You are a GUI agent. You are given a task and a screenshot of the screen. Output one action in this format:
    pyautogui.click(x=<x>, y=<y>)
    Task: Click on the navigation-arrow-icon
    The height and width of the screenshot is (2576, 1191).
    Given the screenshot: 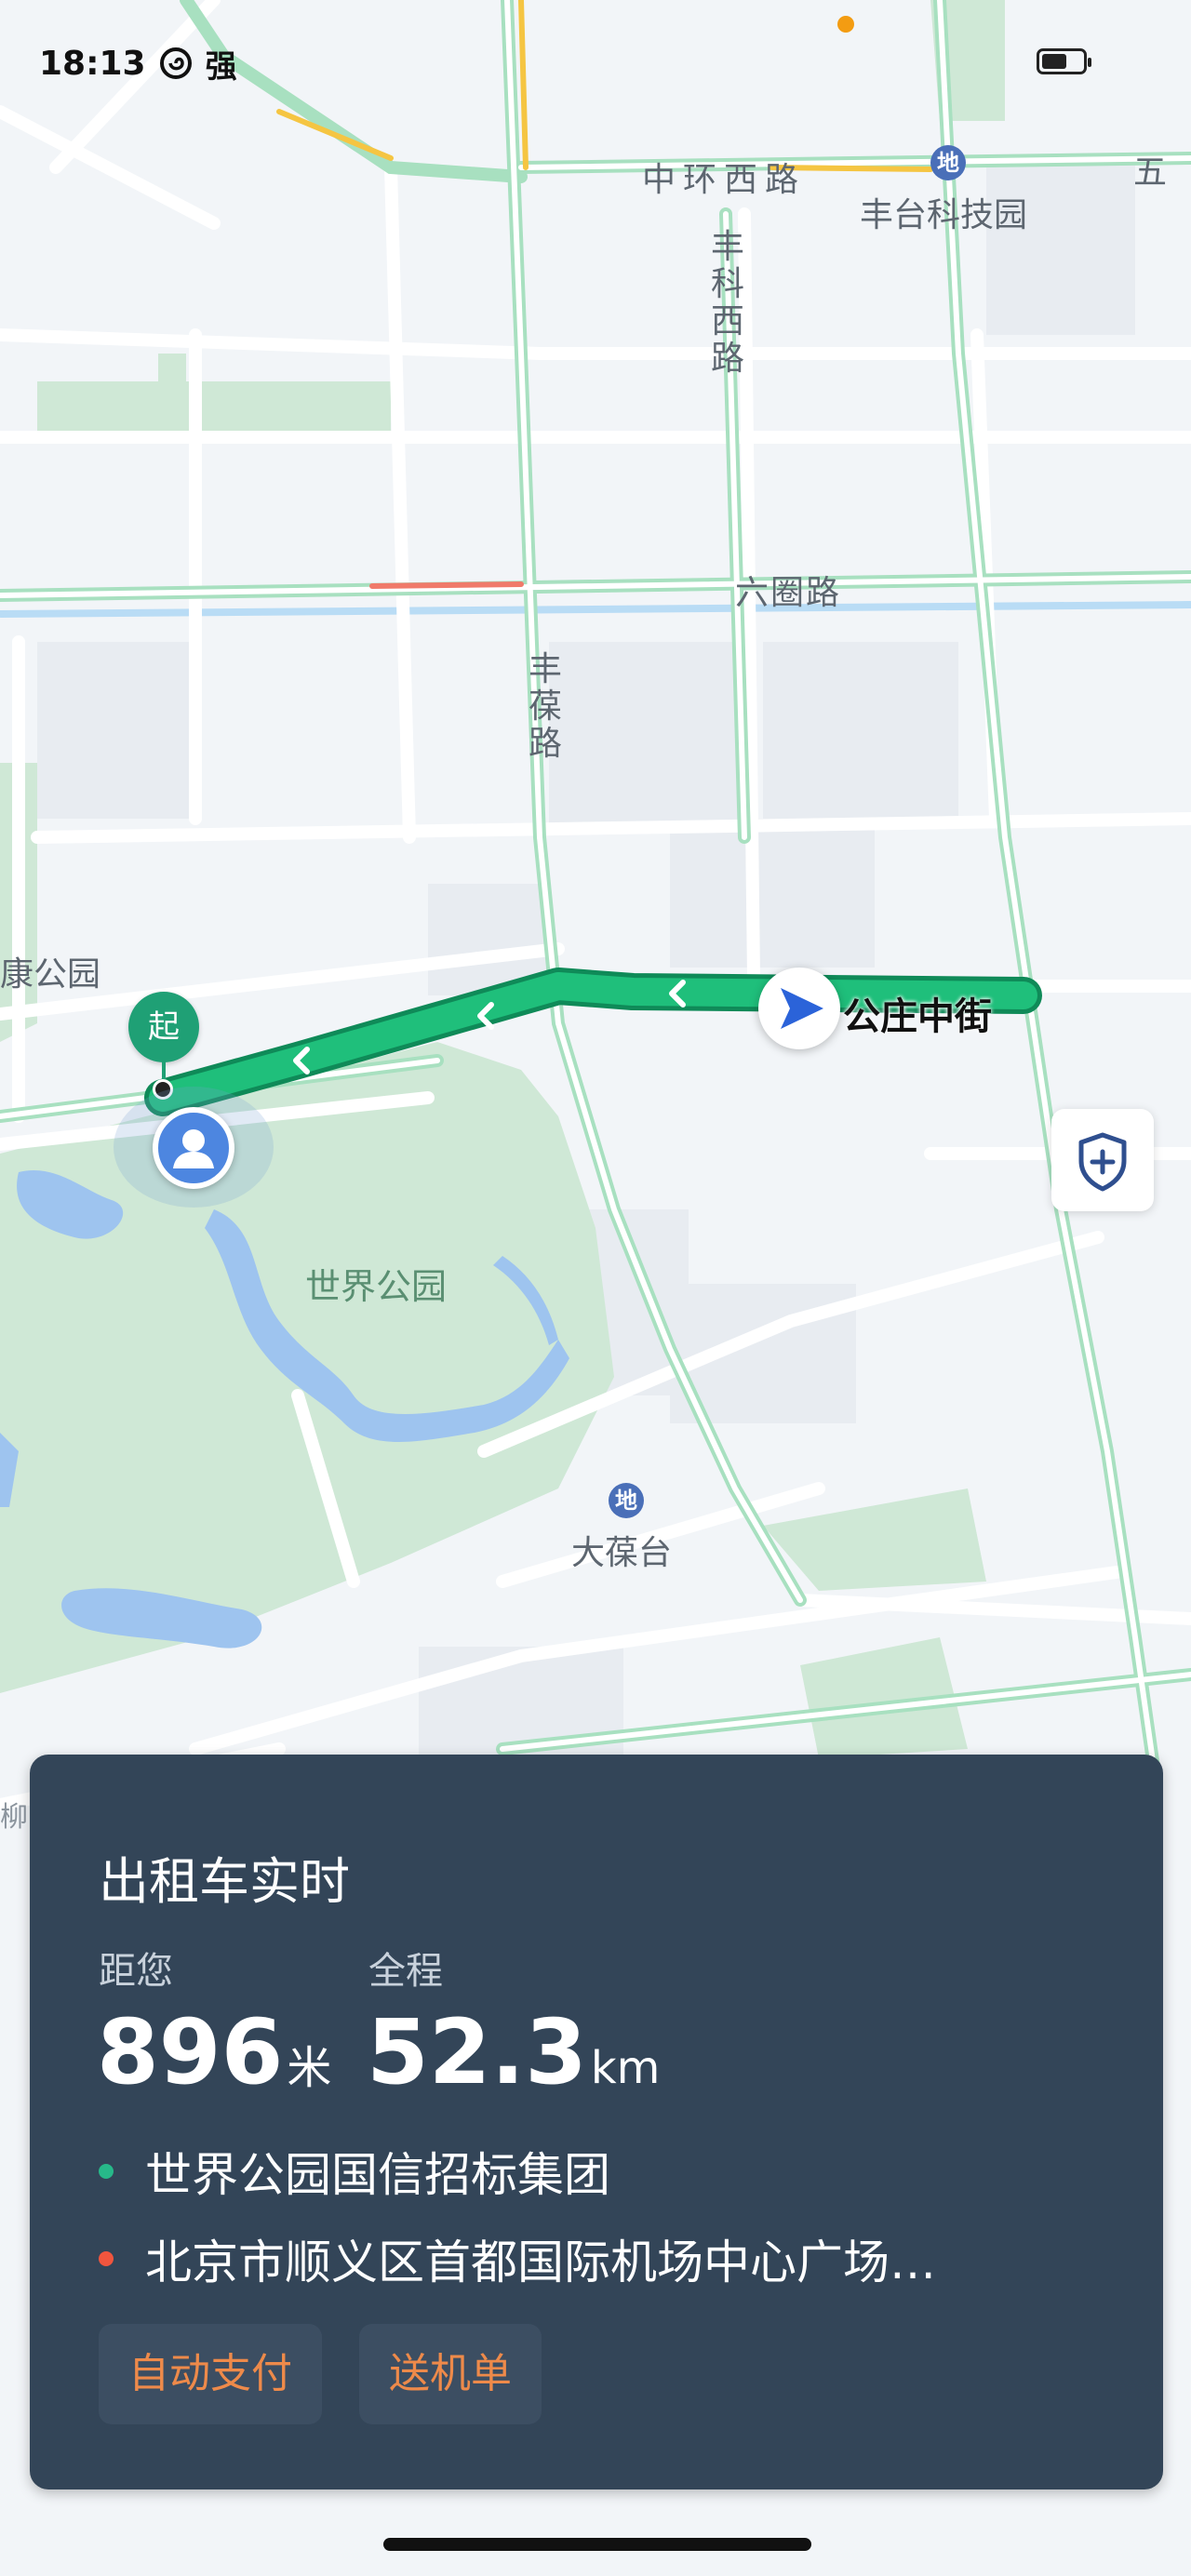 What is the action you would take?
    pyautogui.click(x=802, y=1008)
    